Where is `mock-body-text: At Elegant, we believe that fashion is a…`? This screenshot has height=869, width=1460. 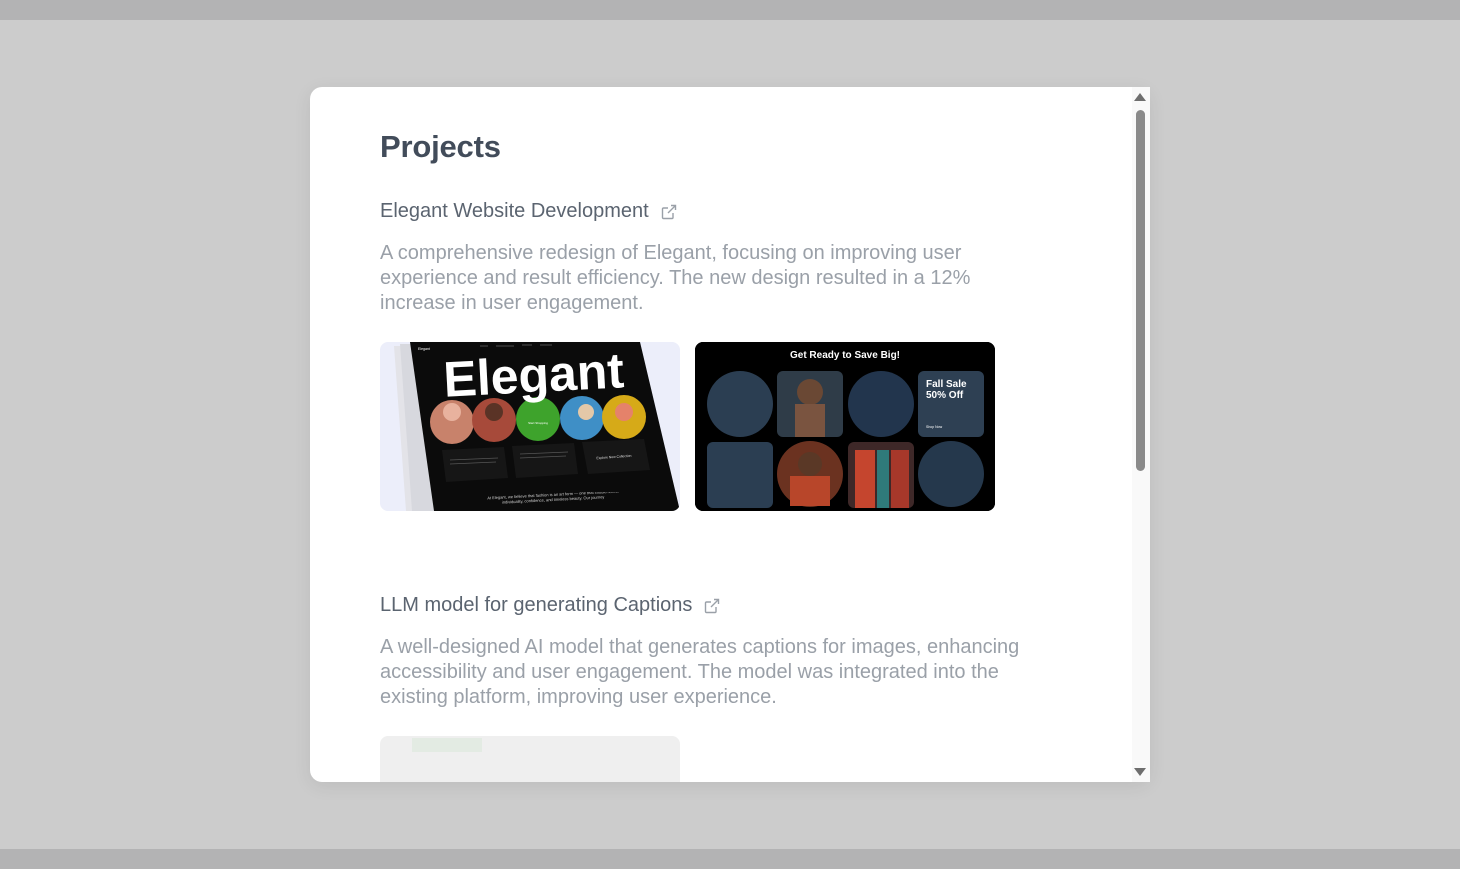
mock-body-text: At Elegant, we believe that fashion is a… is located at coordinates (553, 498).